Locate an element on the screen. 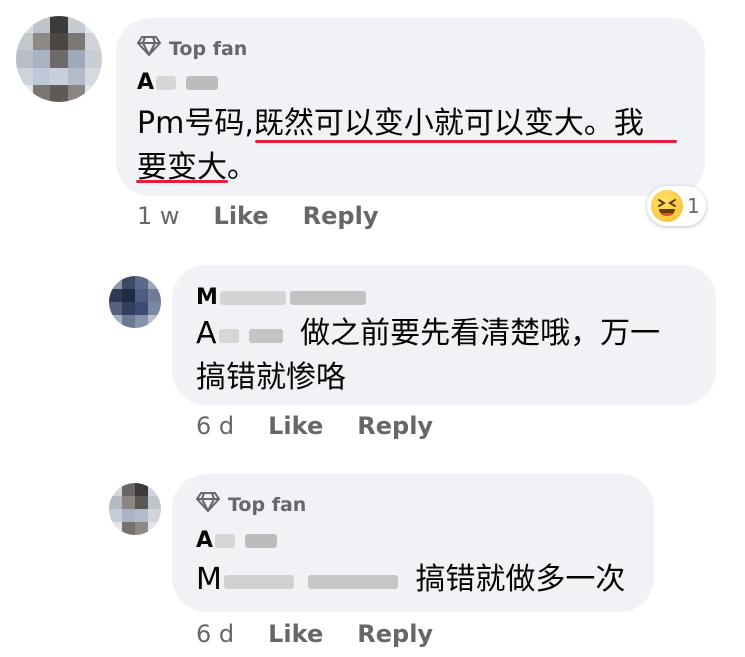 The width and height of the screenshot is (745, 657). comment-text: Pm号码,既然可以变小就可以变大。我 要变大。 is located at coordinates (390, 145).